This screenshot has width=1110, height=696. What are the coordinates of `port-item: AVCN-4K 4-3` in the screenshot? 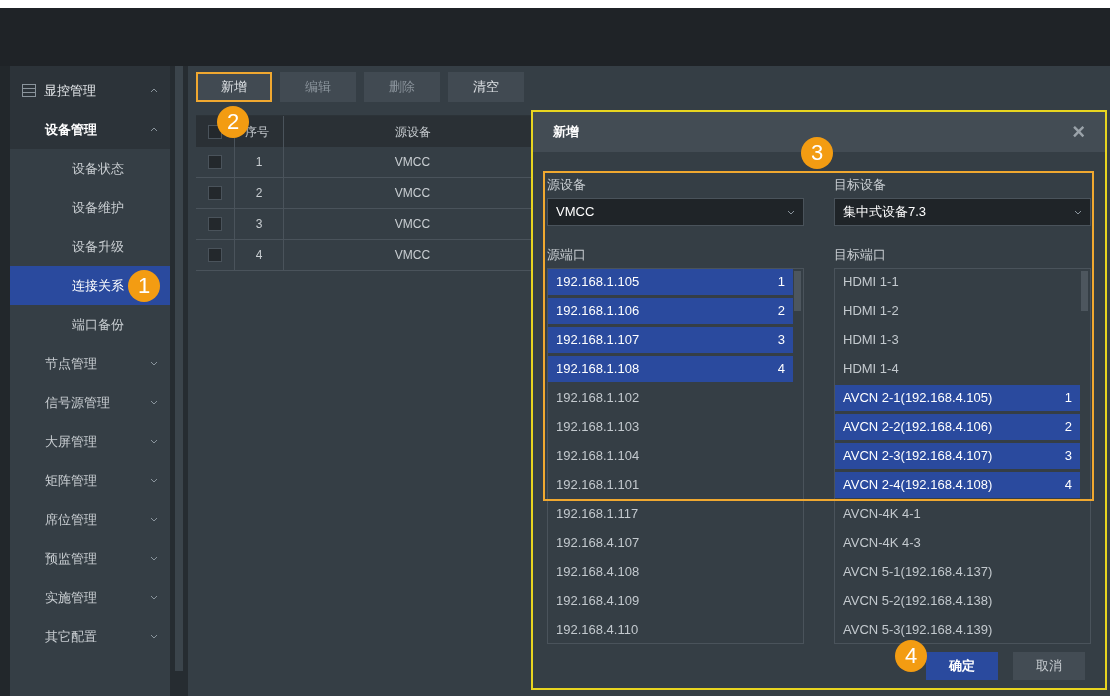 It's located at (957, 543).